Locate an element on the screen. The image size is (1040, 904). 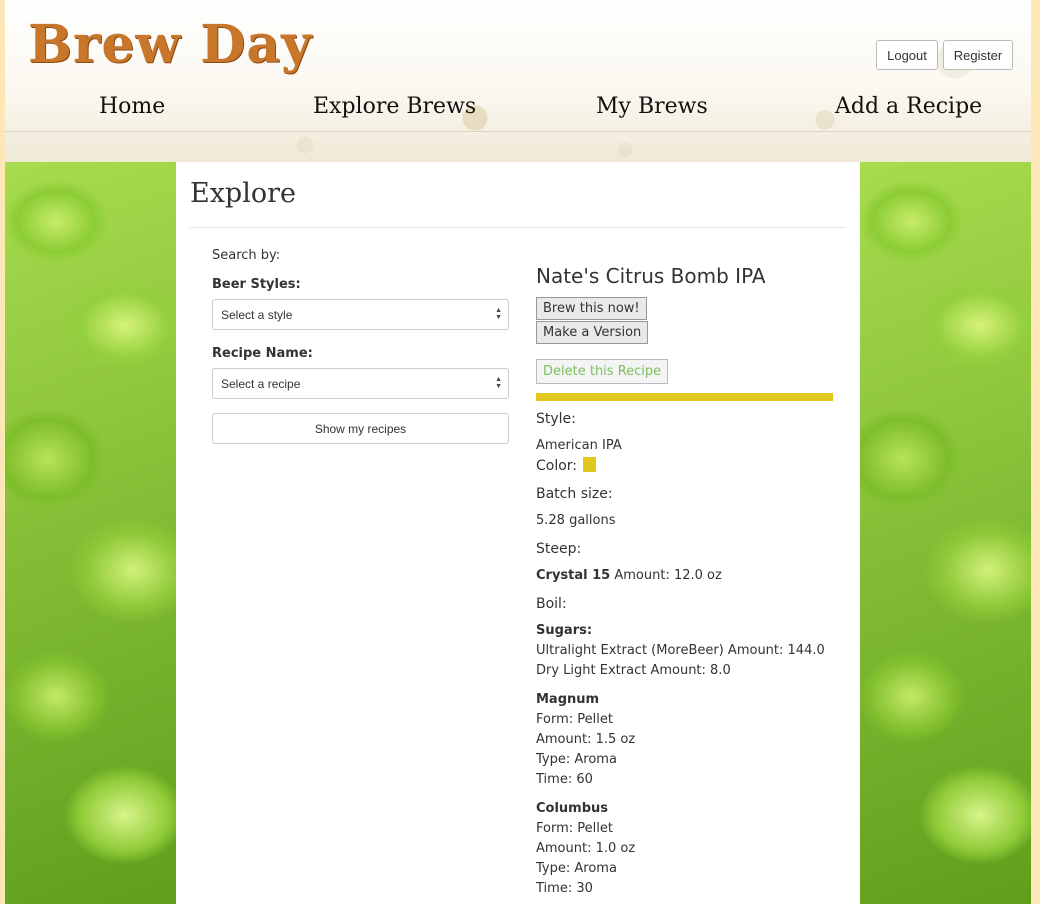
nav-my-brews: My Brews is located at coordinates (652, 106).